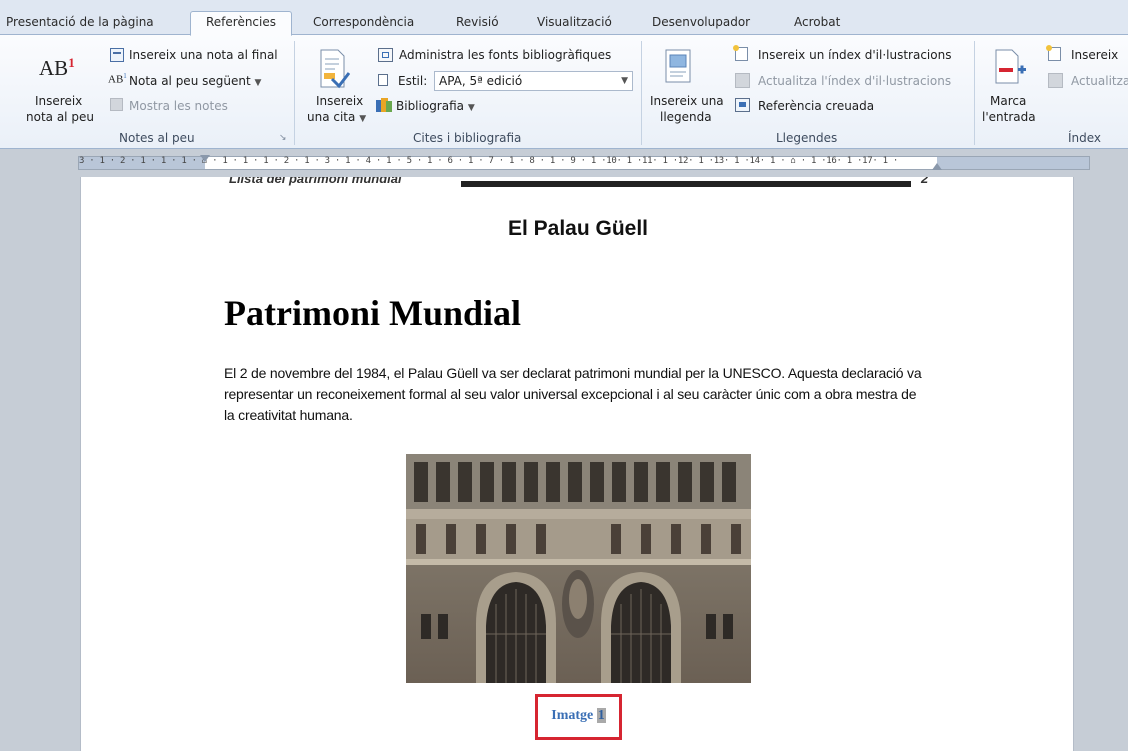  I want to click on manage-sources-icon, so click(385, 55).